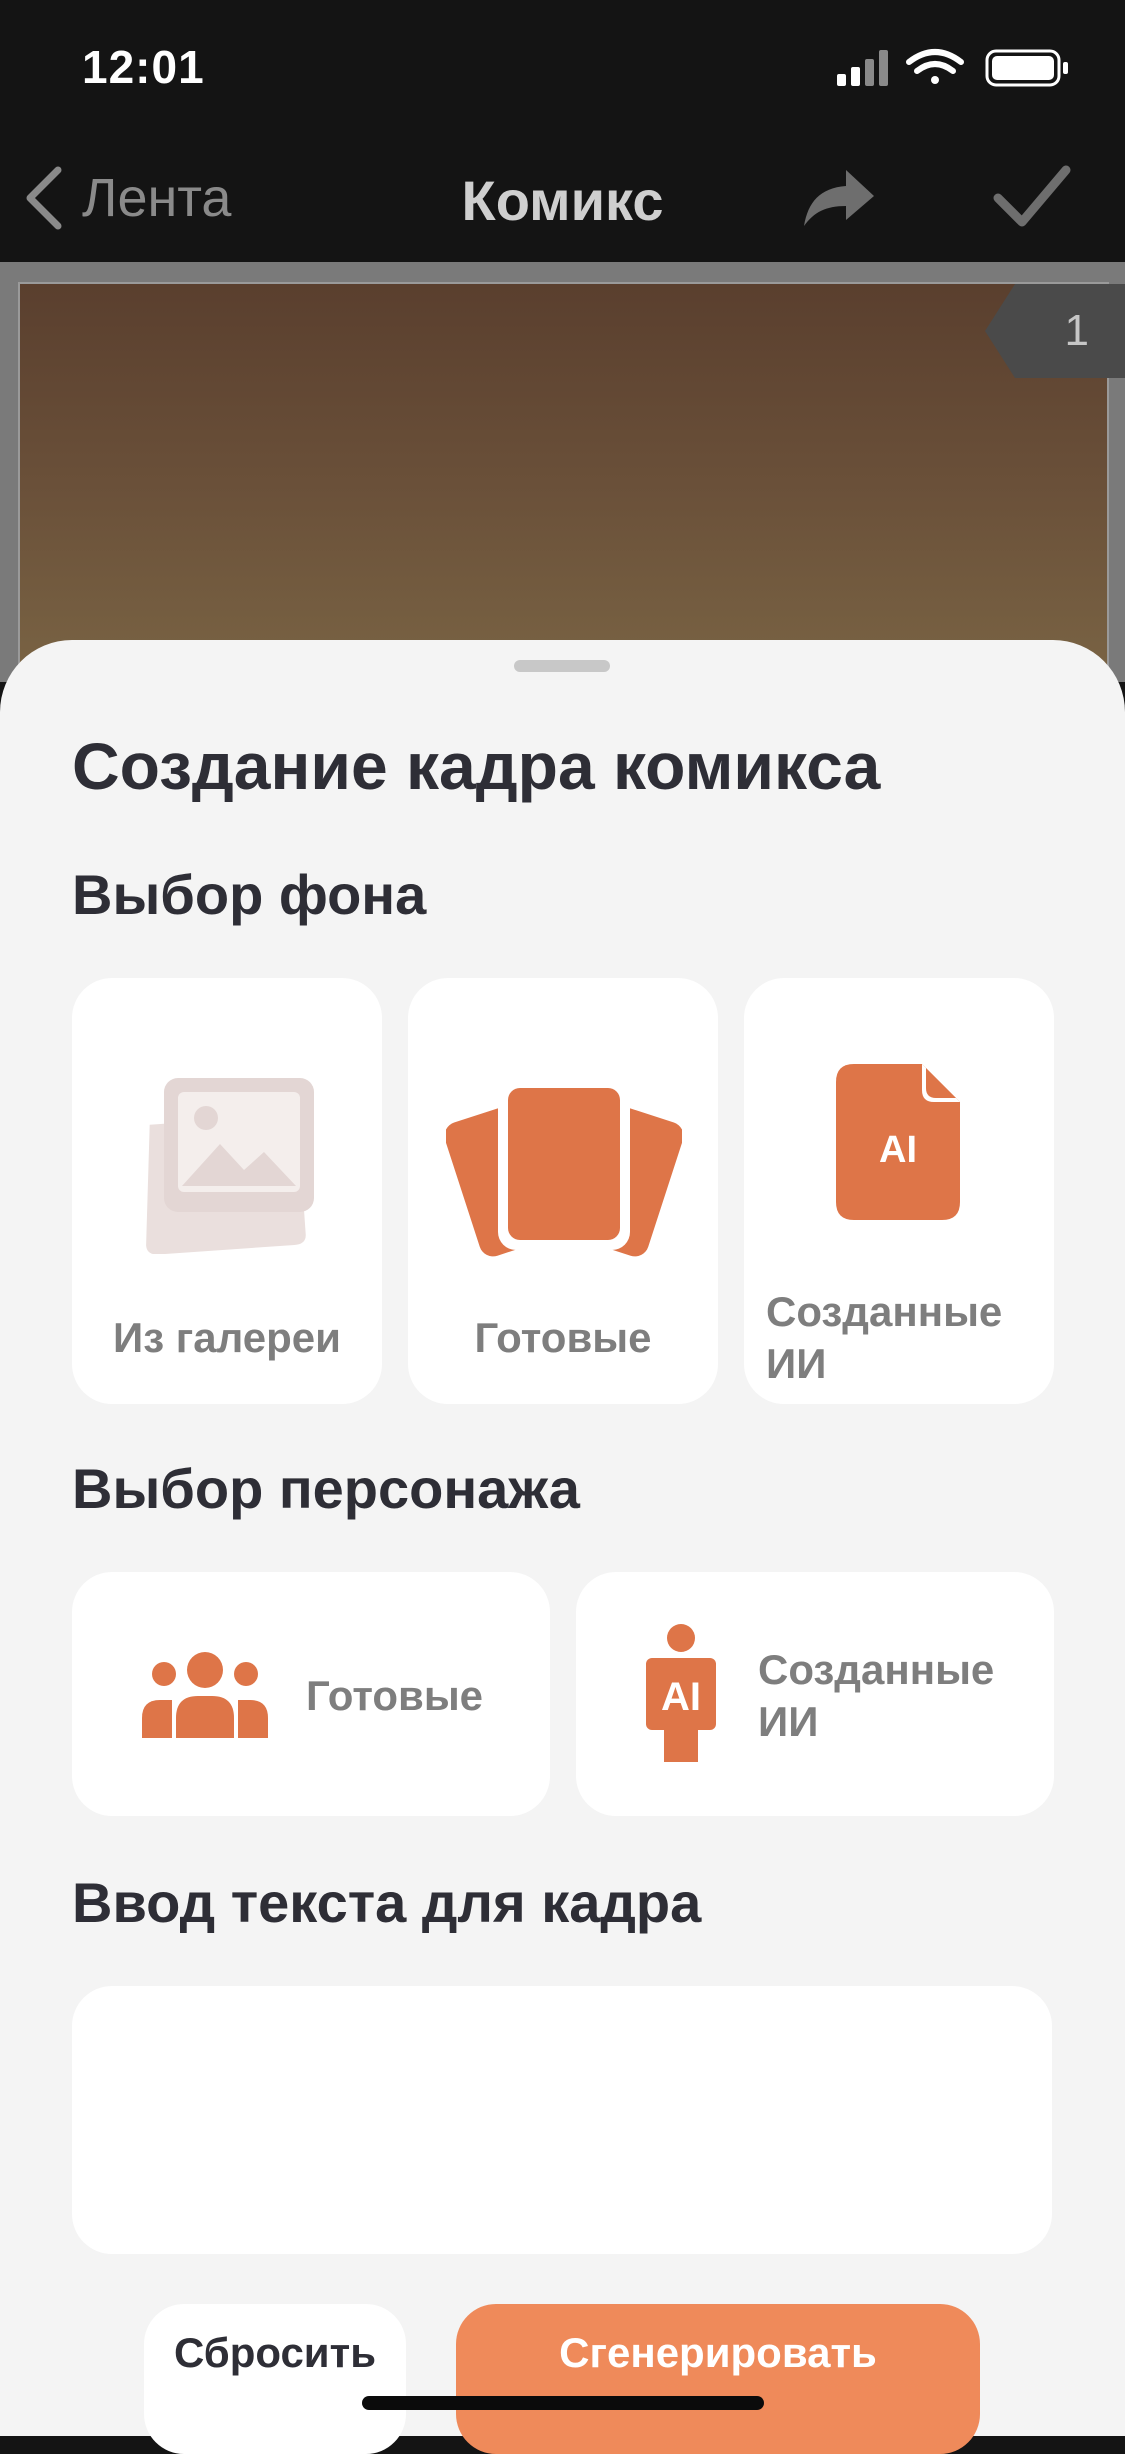  I want to click on share-button, so click(839, 199).